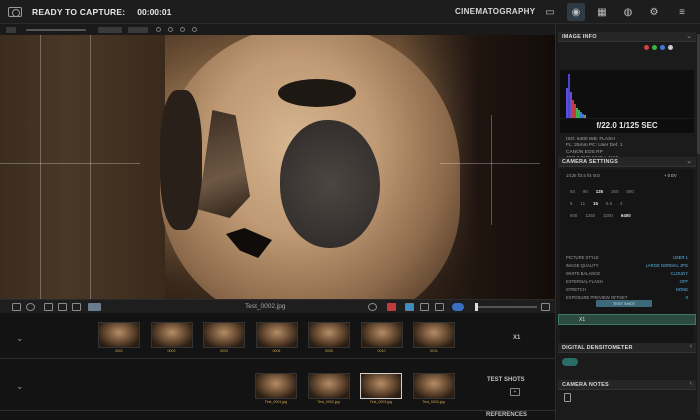 The image size is (700, 420). I want to click on thumbnail: 0001, so click(119, 339).